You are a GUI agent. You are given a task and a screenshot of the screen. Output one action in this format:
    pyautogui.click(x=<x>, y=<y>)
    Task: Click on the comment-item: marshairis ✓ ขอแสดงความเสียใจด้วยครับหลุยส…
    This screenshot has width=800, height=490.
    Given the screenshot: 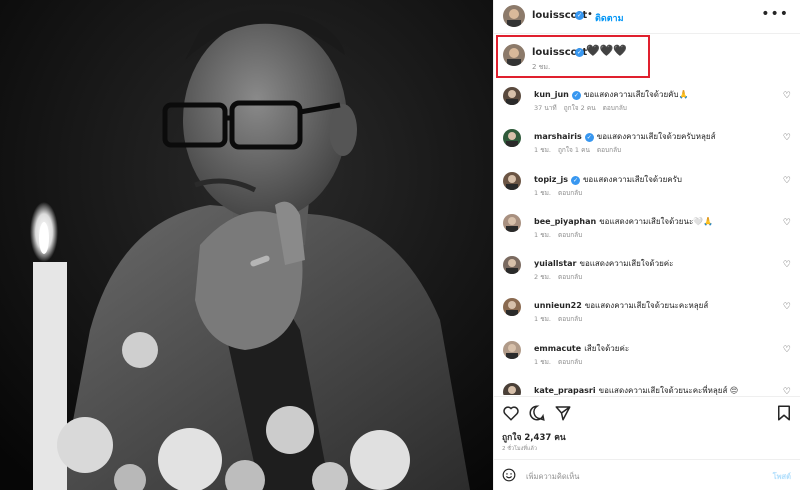 What is the action you would take?
    pyautogui.click(x=647, y=148)
    